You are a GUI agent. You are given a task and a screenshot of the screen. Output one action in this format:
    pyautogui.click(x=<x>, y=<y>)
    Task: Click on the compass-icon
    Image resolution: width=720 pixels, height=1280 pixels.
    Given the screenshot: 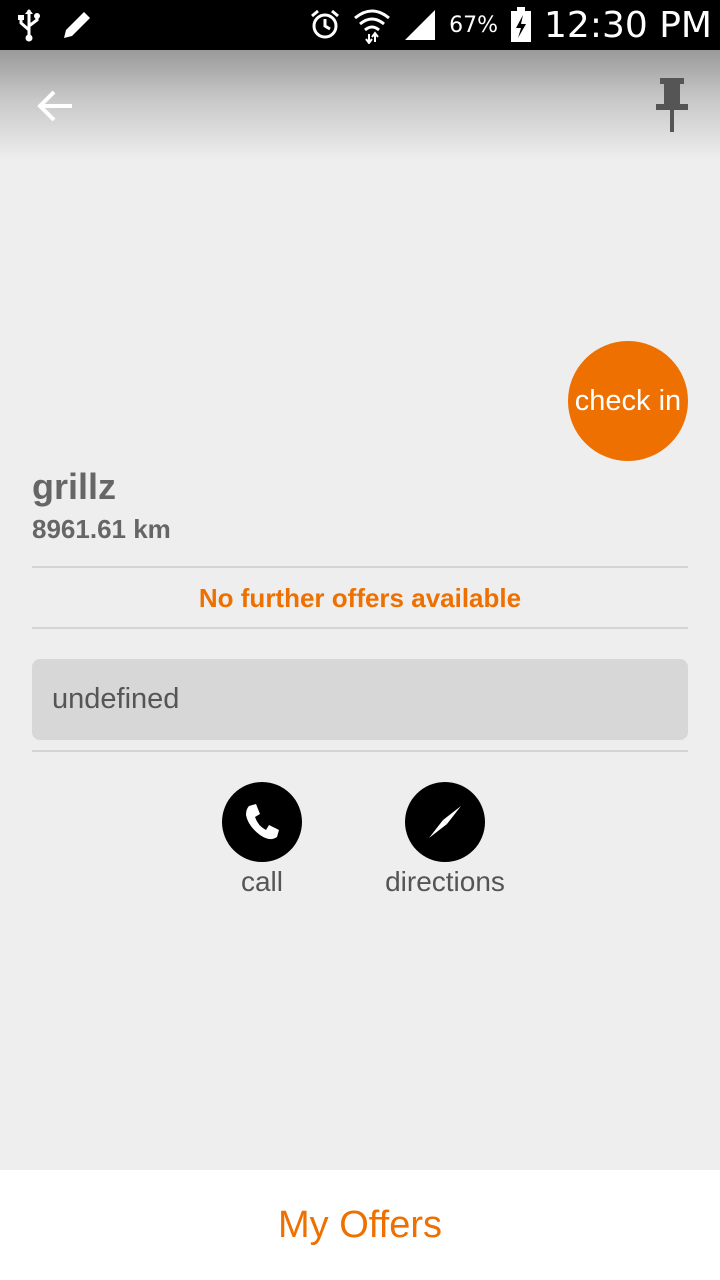 What is the action you would take?
    pyautogui.click(x=445, y=822)
    